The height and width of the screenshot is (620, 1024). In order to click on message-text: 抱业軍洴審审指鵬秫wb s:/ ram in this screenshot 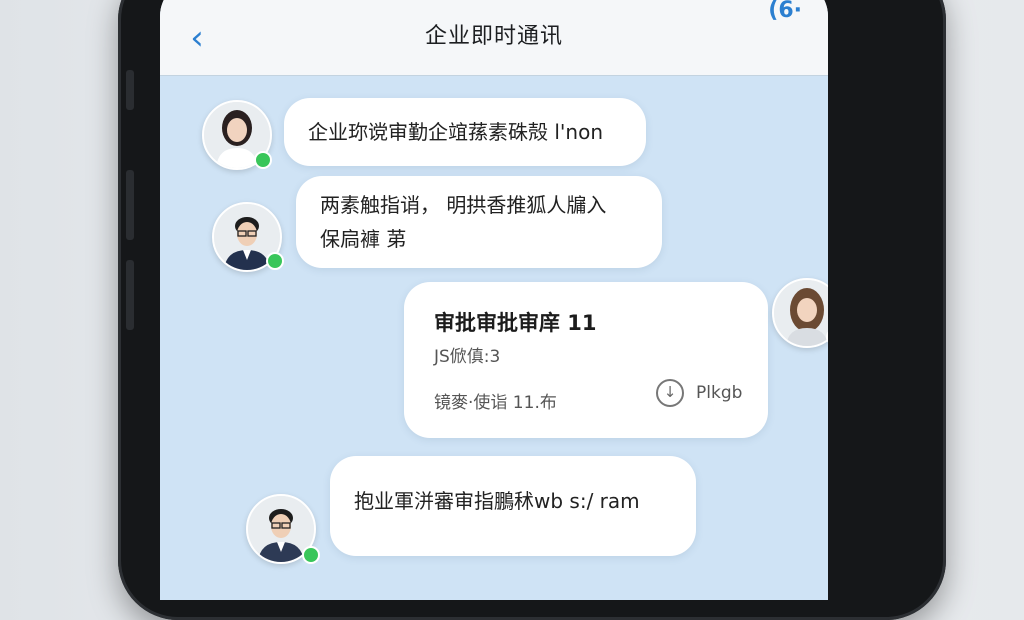, I will do `click(497, 501)`.